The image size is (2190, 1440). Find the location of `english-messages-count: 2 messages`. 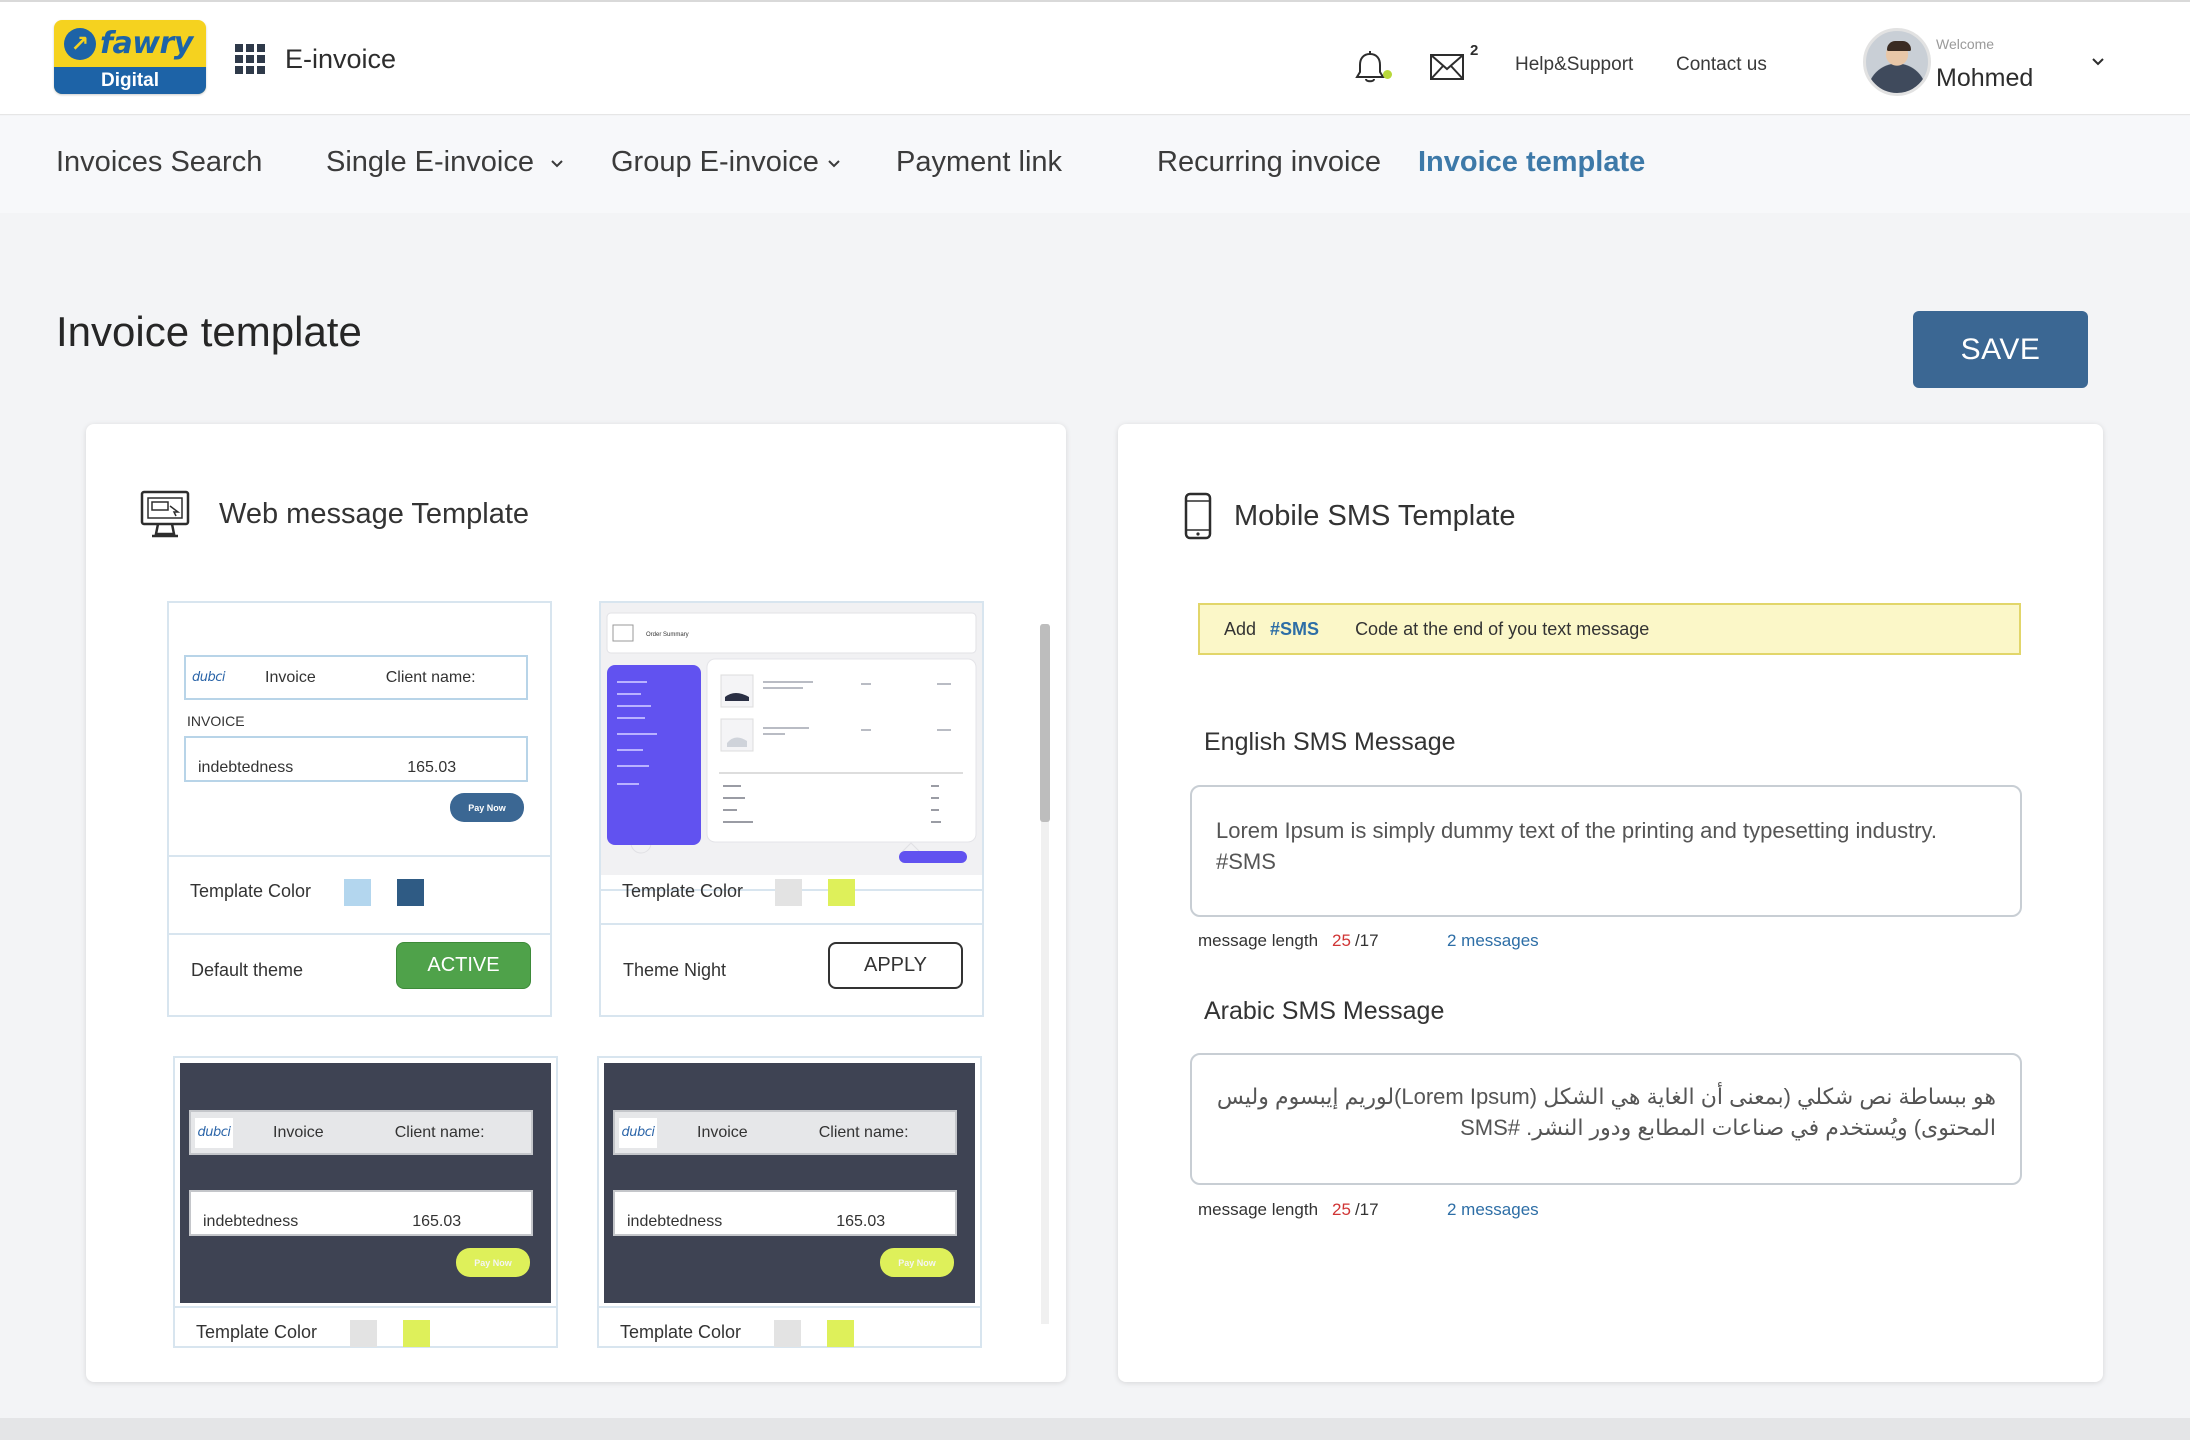

english-messages-count: 2 messages is located at coordinates (1493, 940).